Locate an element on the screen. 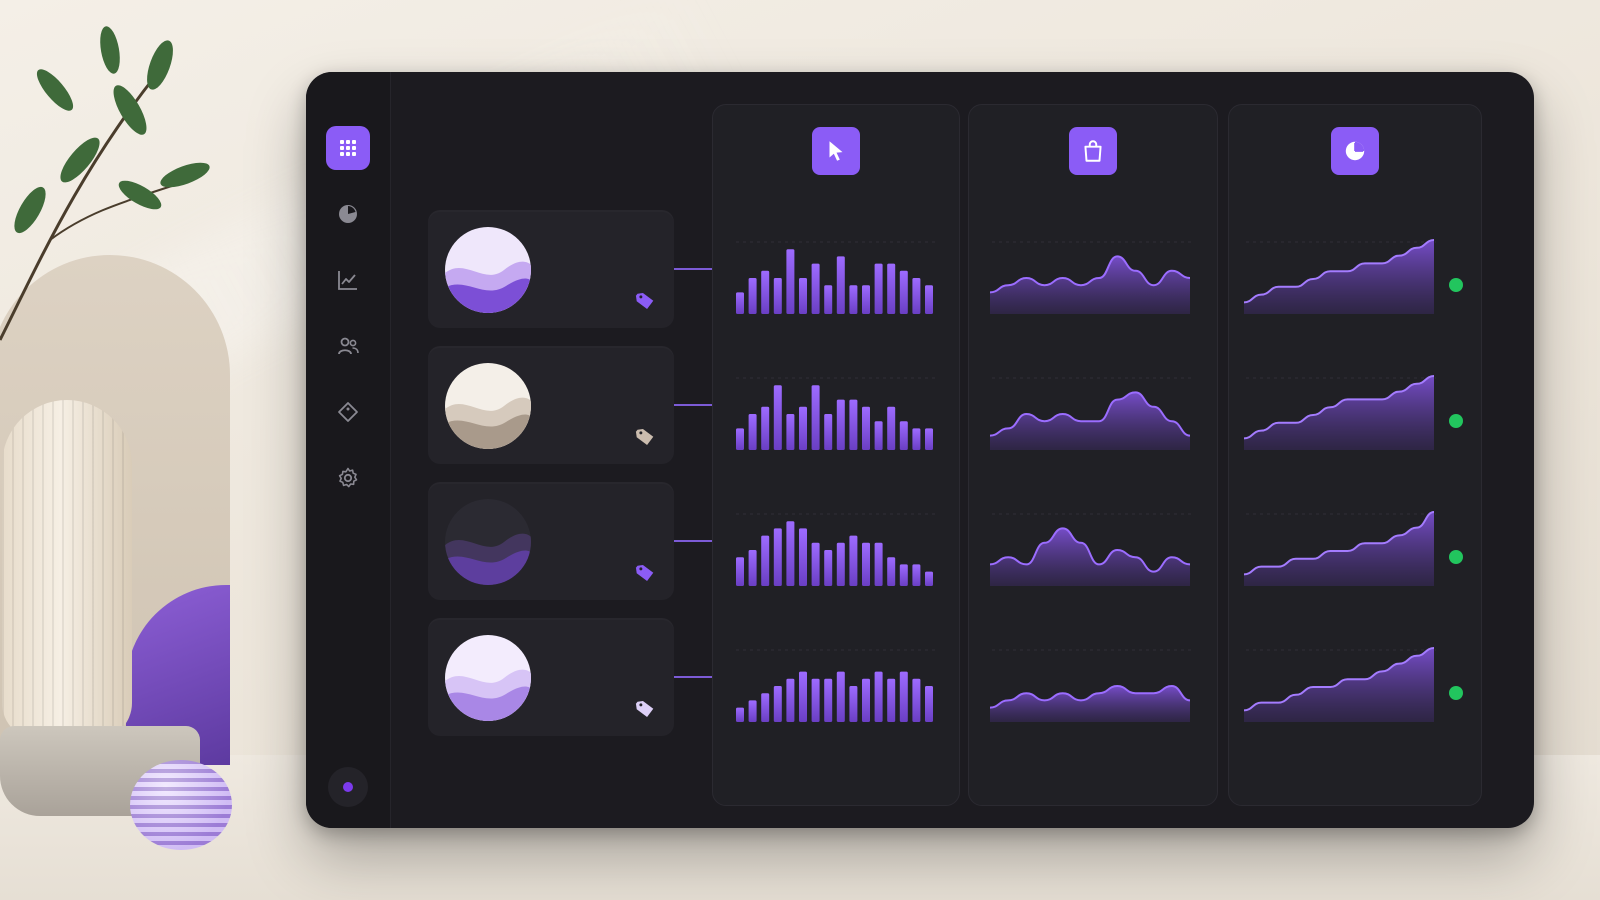 The image size is (1600, 900). arch-decor is located at coordinates (115, 515).